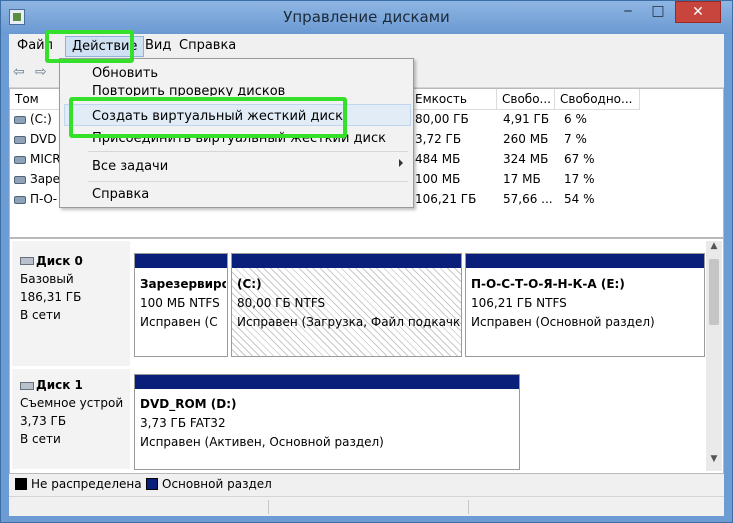  What do you see at coordinates (59, 261) in the screenshot?
I see `disk-title: Диск 0` at bounding box center [59, 261].